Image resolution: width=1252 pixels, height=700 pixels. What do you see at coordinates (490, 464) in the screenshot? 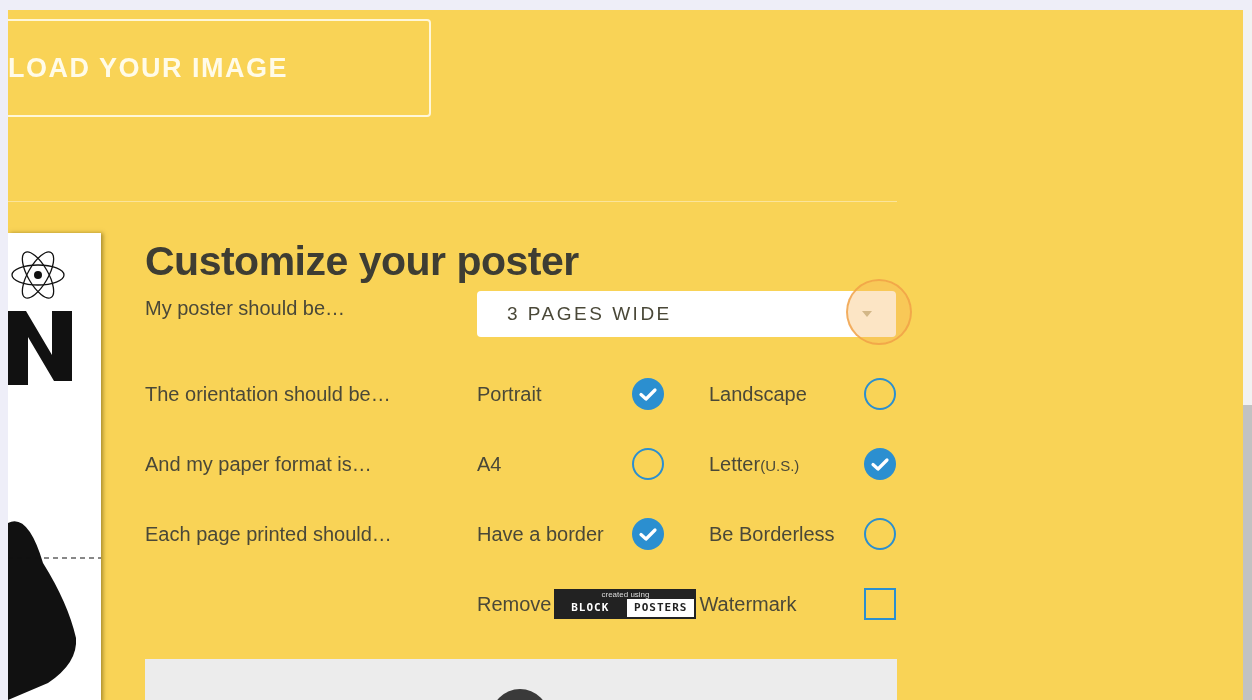
I see `choice-label: A4` at bounding box center [490, 464].